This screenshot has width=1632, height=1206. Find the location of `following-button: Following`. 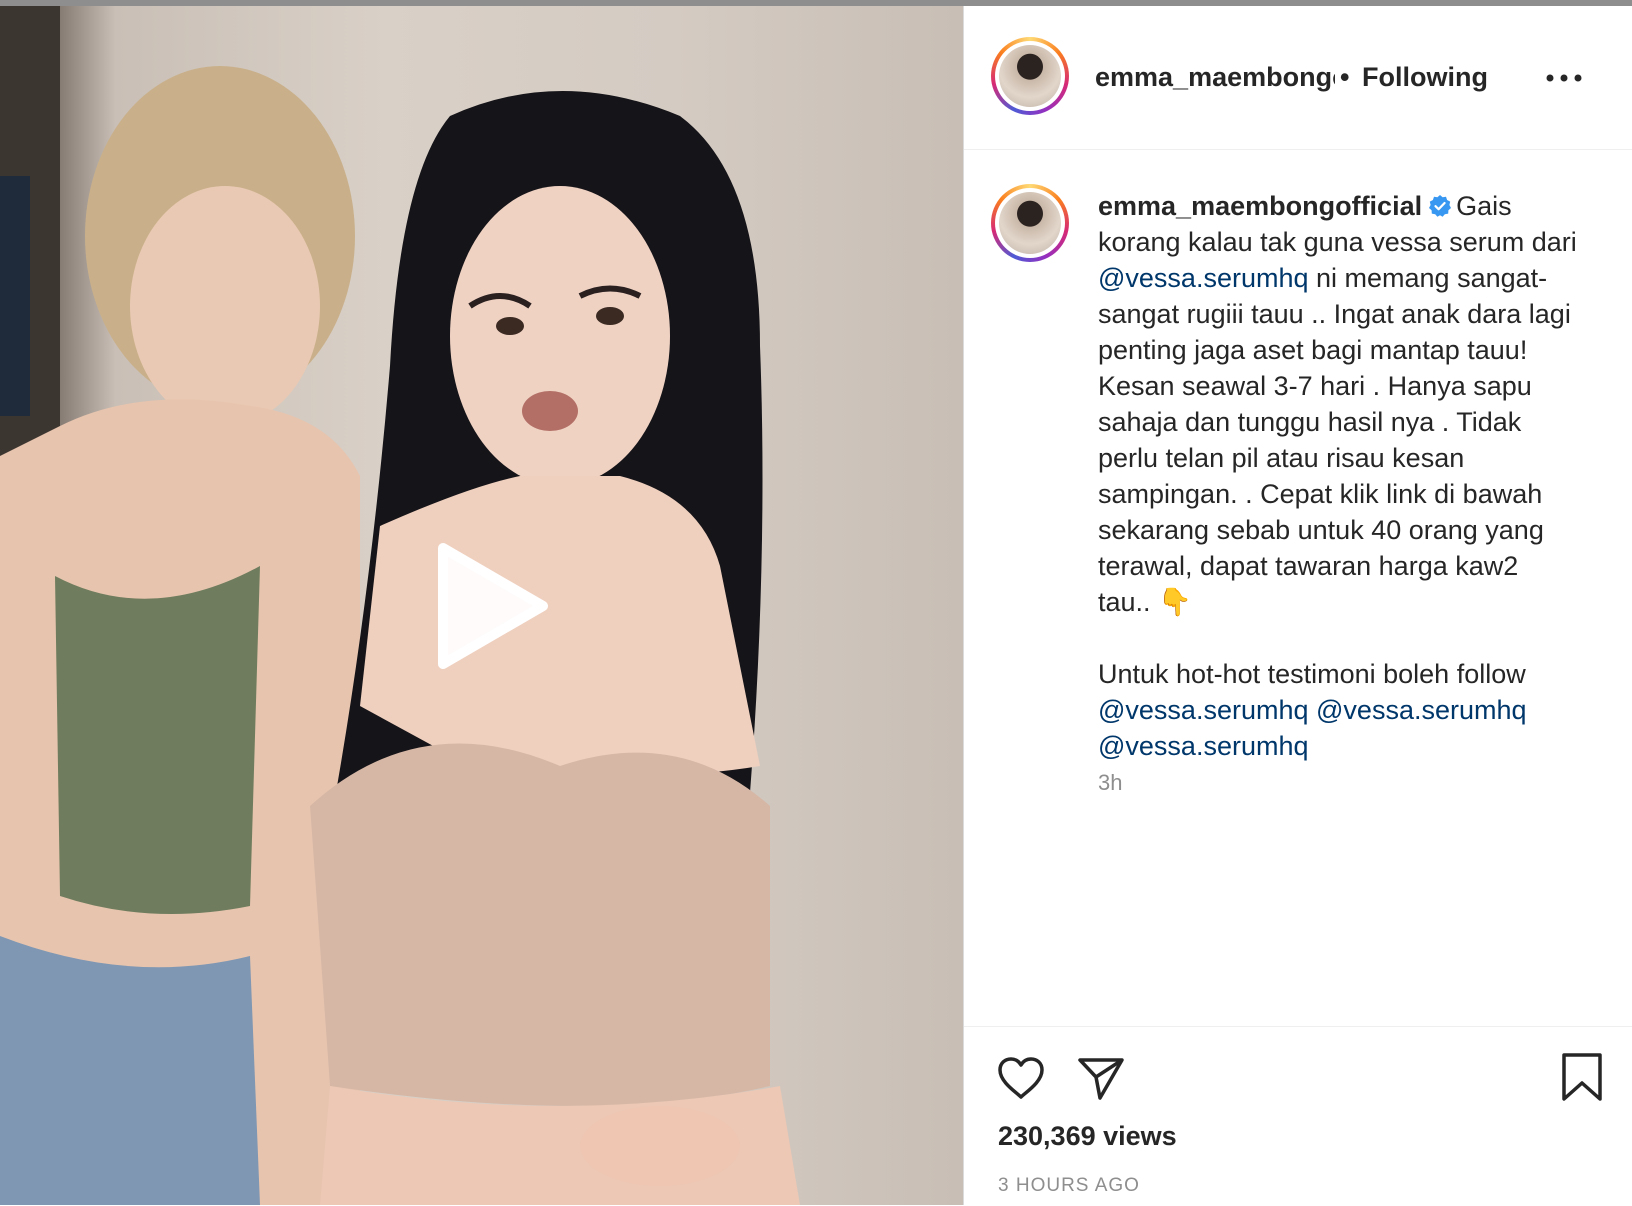

following-button: Following is located at coordinates (1425, 77).